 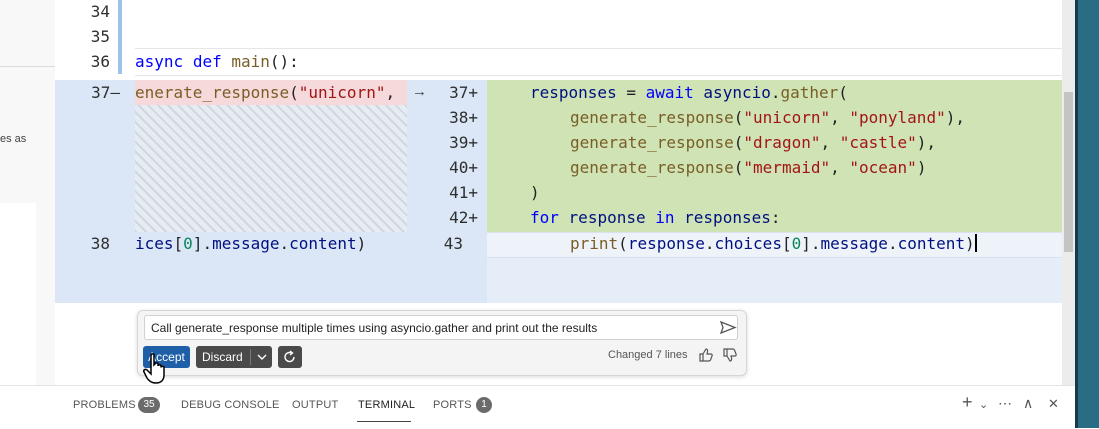 What do you see at coordinates (463, 192) in the screenshot?
I see `line-number-added: 41+` at bounding box center [463, 192].